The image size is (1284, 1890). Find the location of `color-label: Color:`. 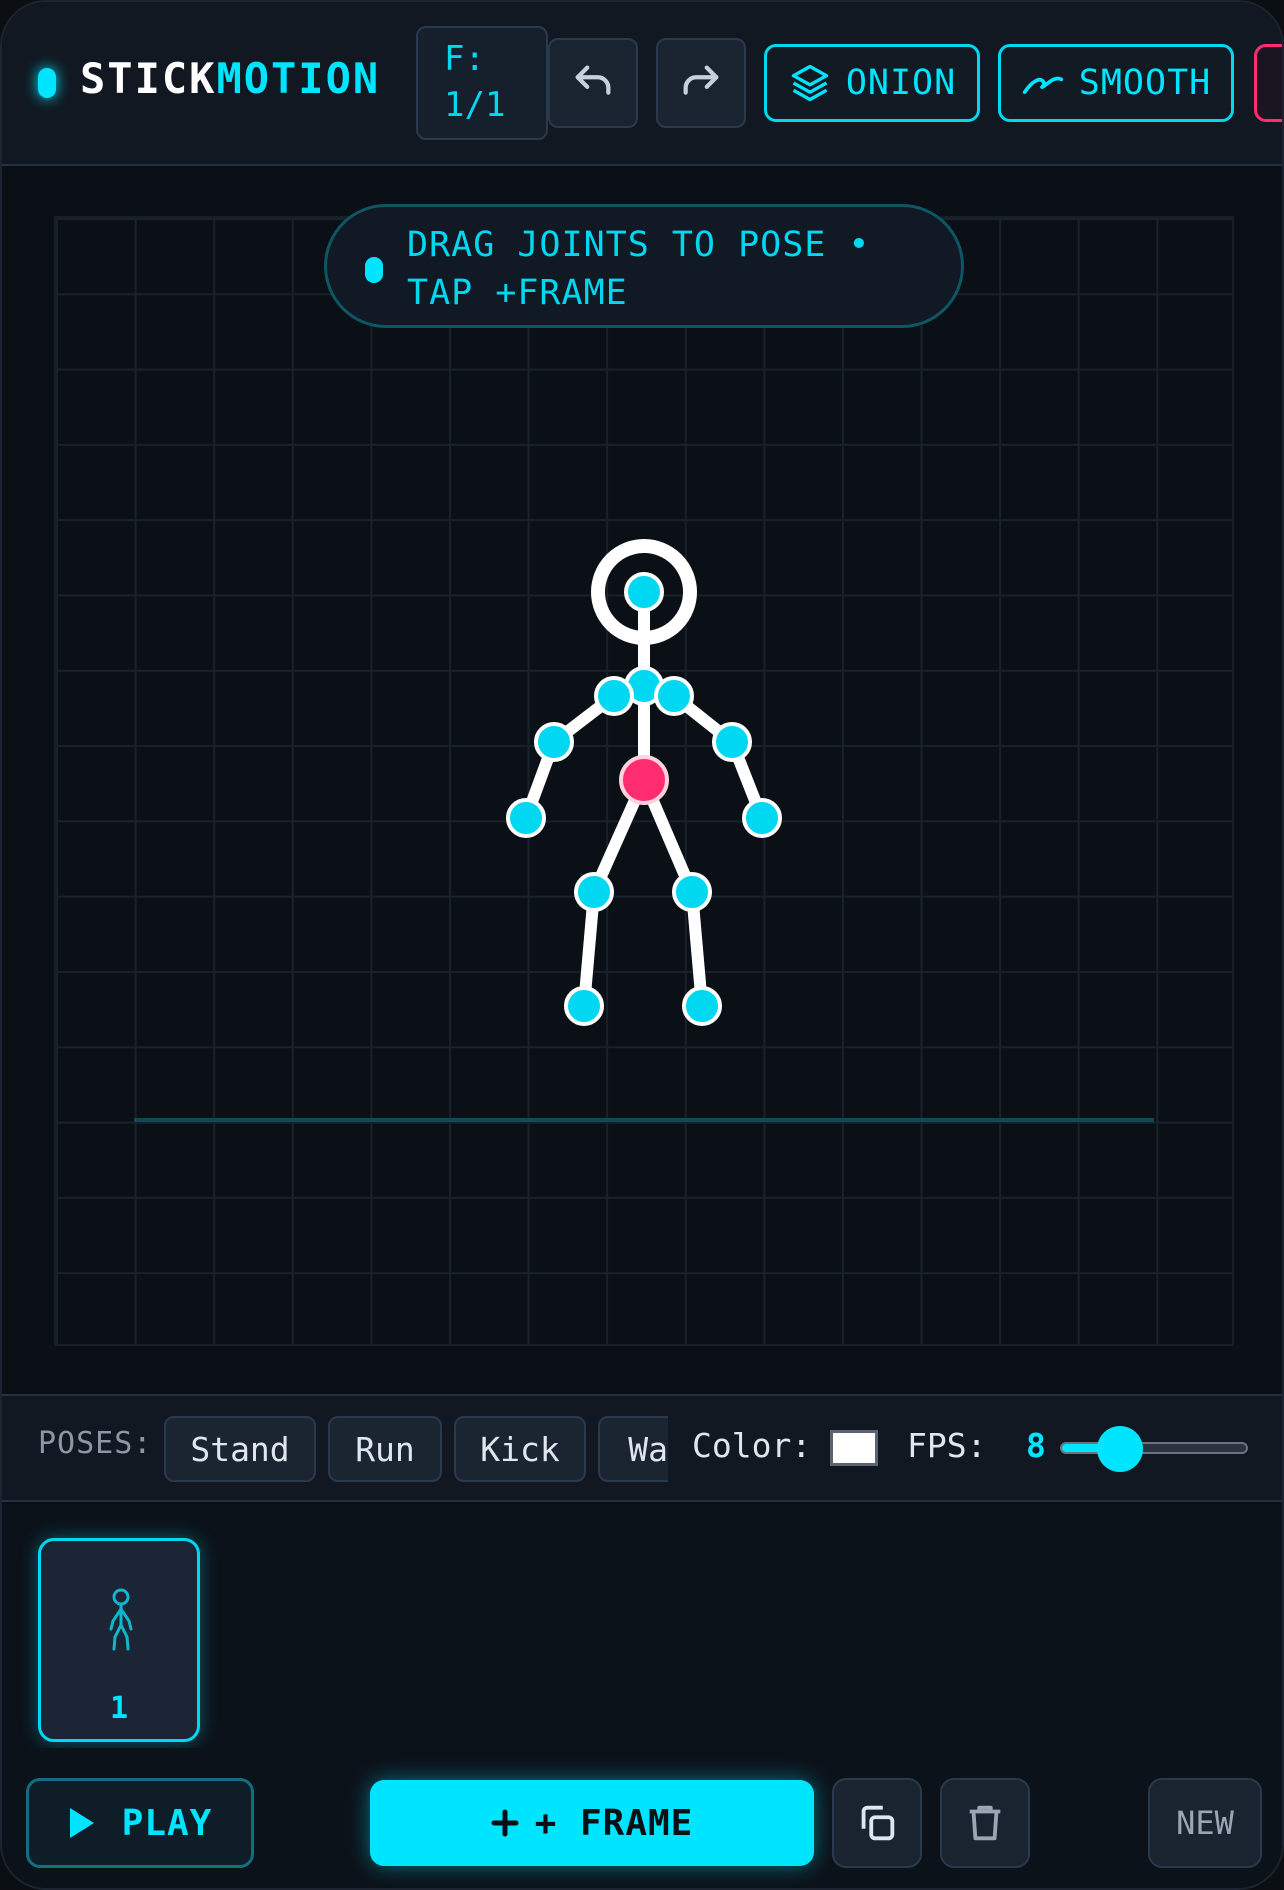

color-label: Color: is located at coordinates (752, 1445).